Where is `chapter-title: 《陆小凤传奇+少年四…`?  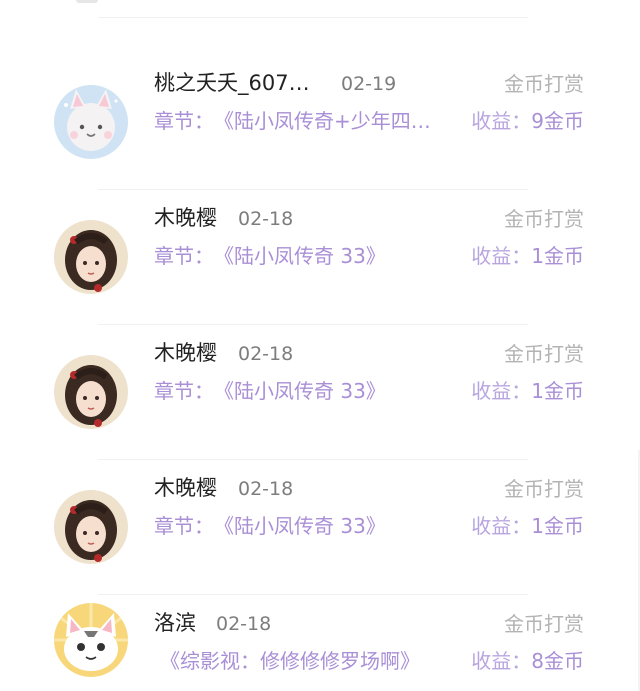
chapter-title: 《陆小凤传奇+少年四… is located at coordinates (322, 121).